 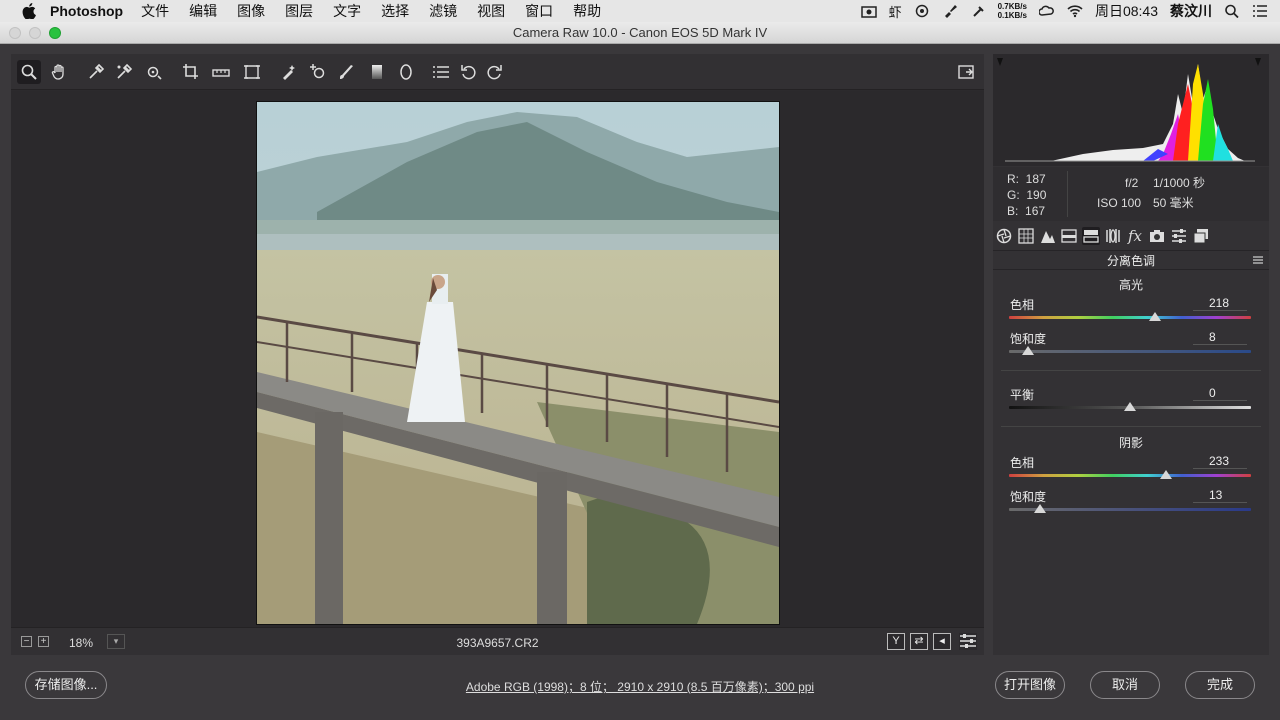 I want to click on tab-split-toning, so click(x=1091, y=236).